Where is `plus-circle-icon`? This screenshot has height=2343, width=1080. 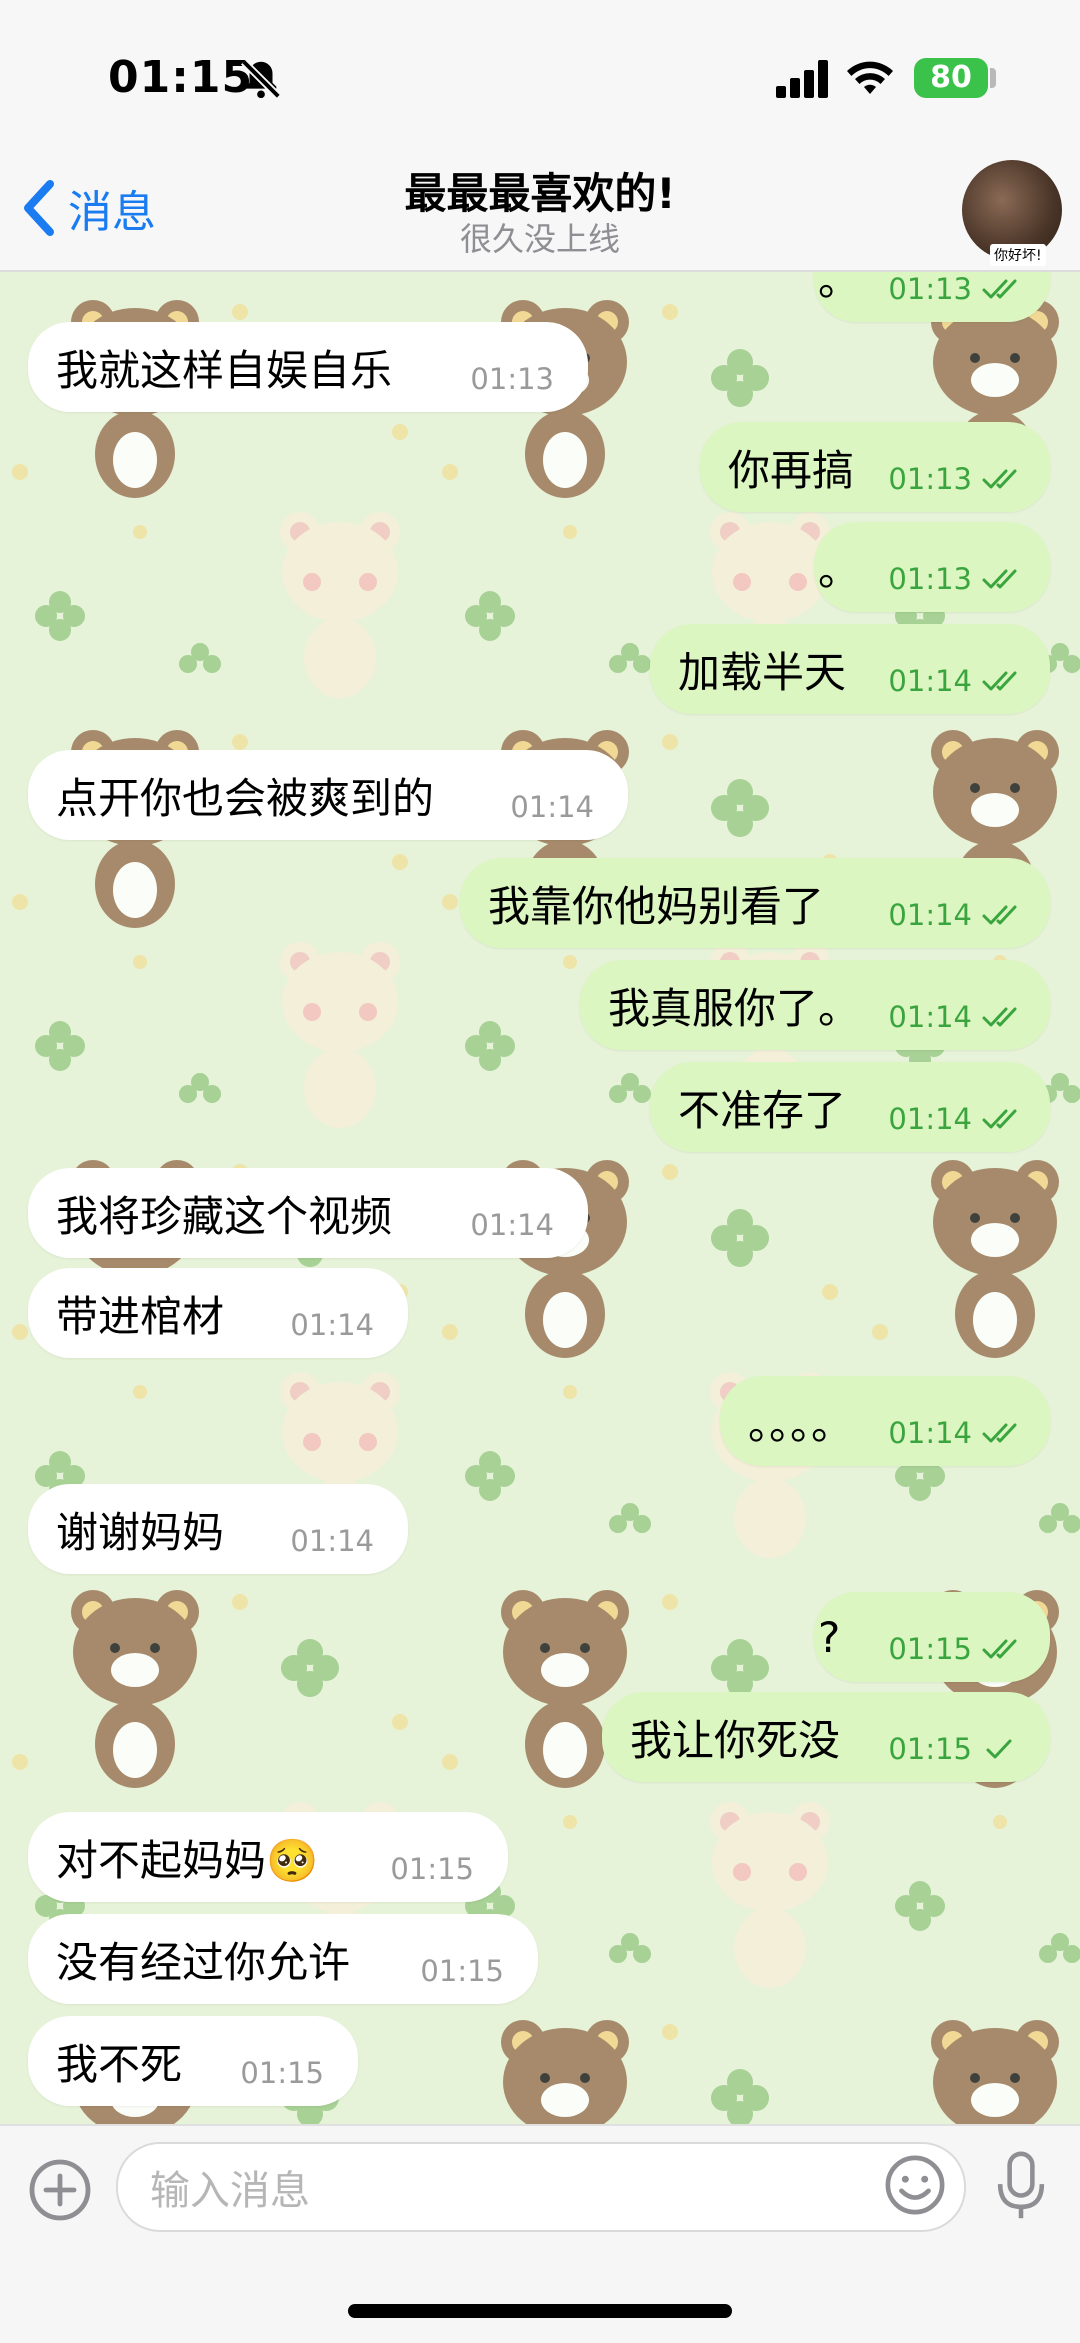 plus-circle-icon is located at coordinates (60, 2190).